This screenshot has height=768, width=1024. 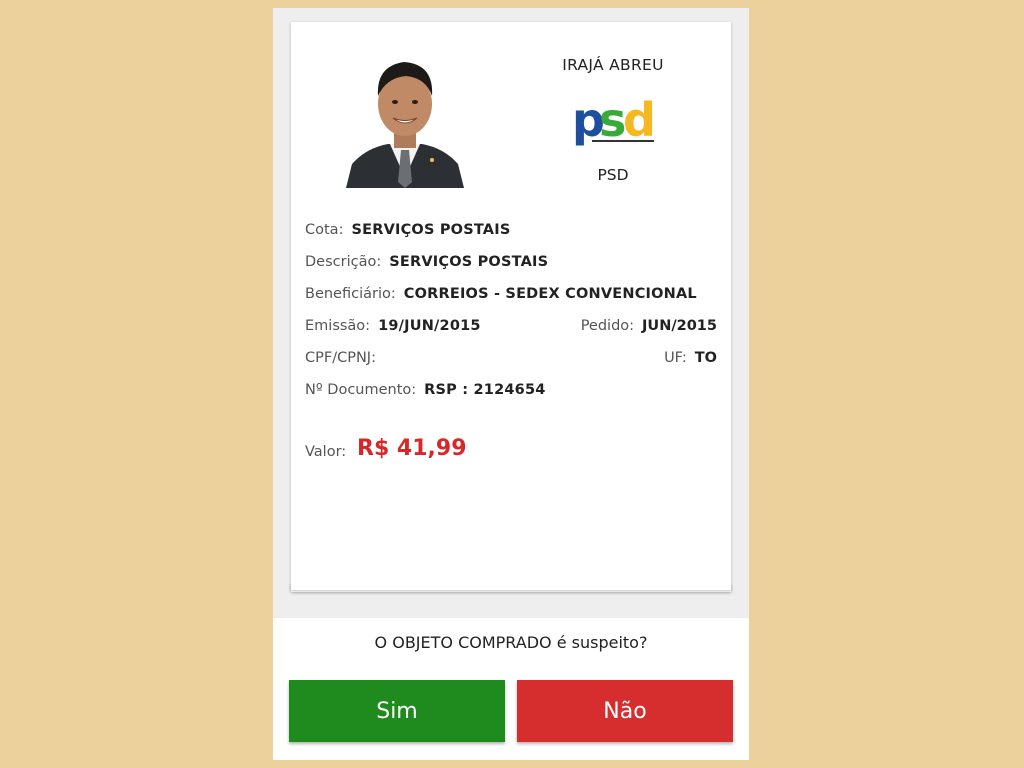 I want to click on svg-text: d, so click(x=638, y=119).